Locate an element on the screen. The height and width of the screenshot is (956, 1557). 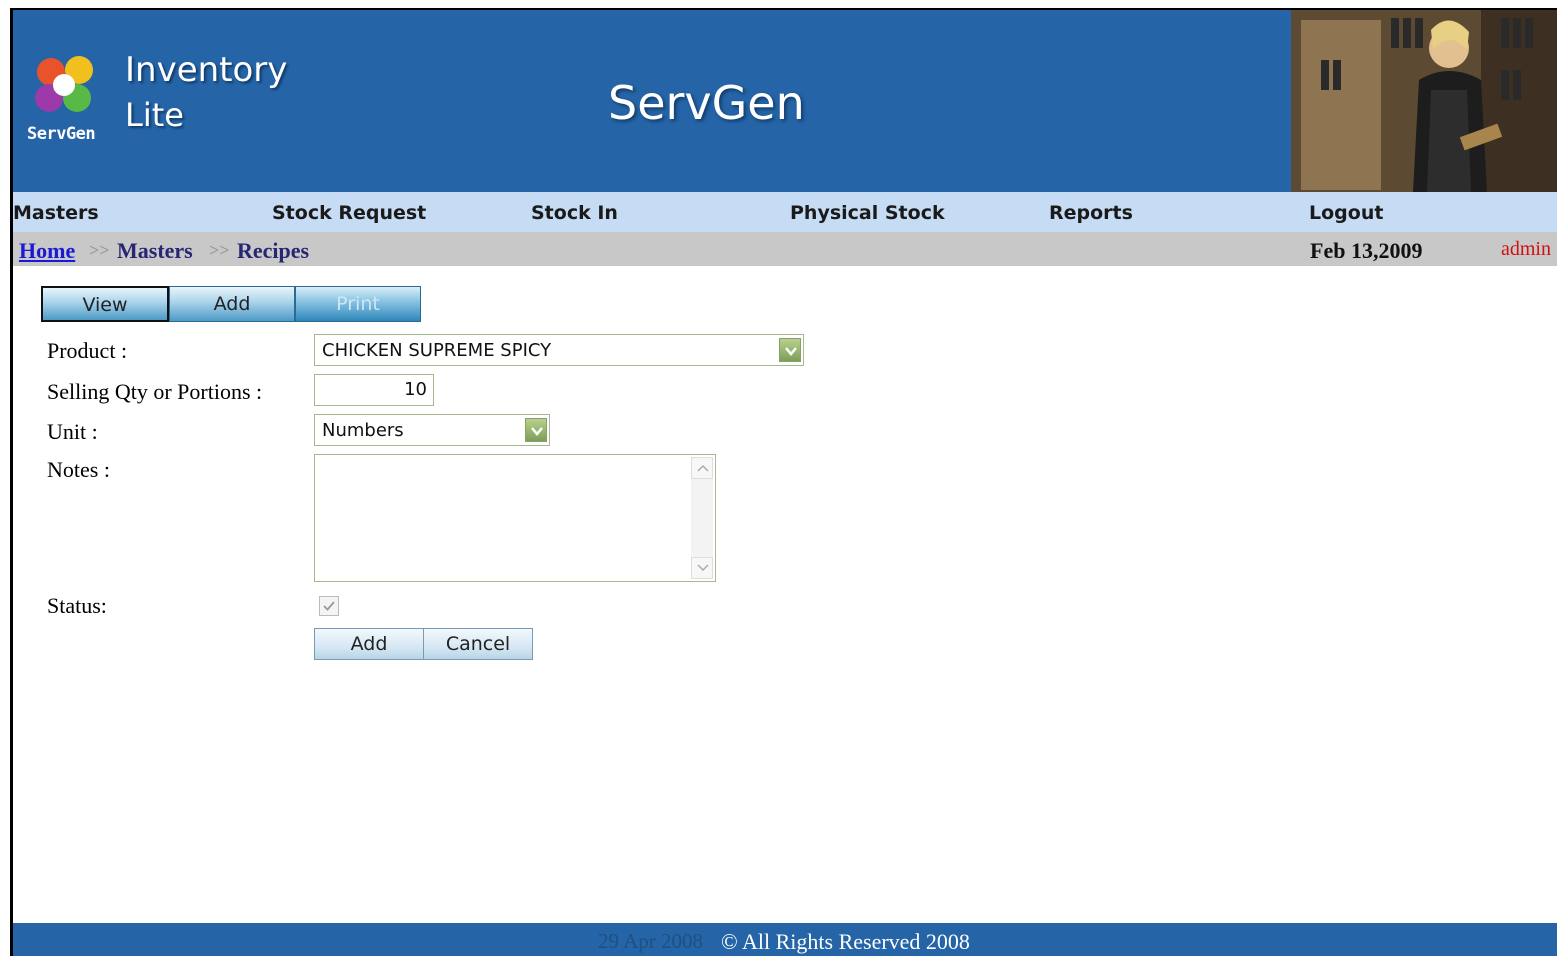
status-label: Status: is located at coordinates (77, 605).